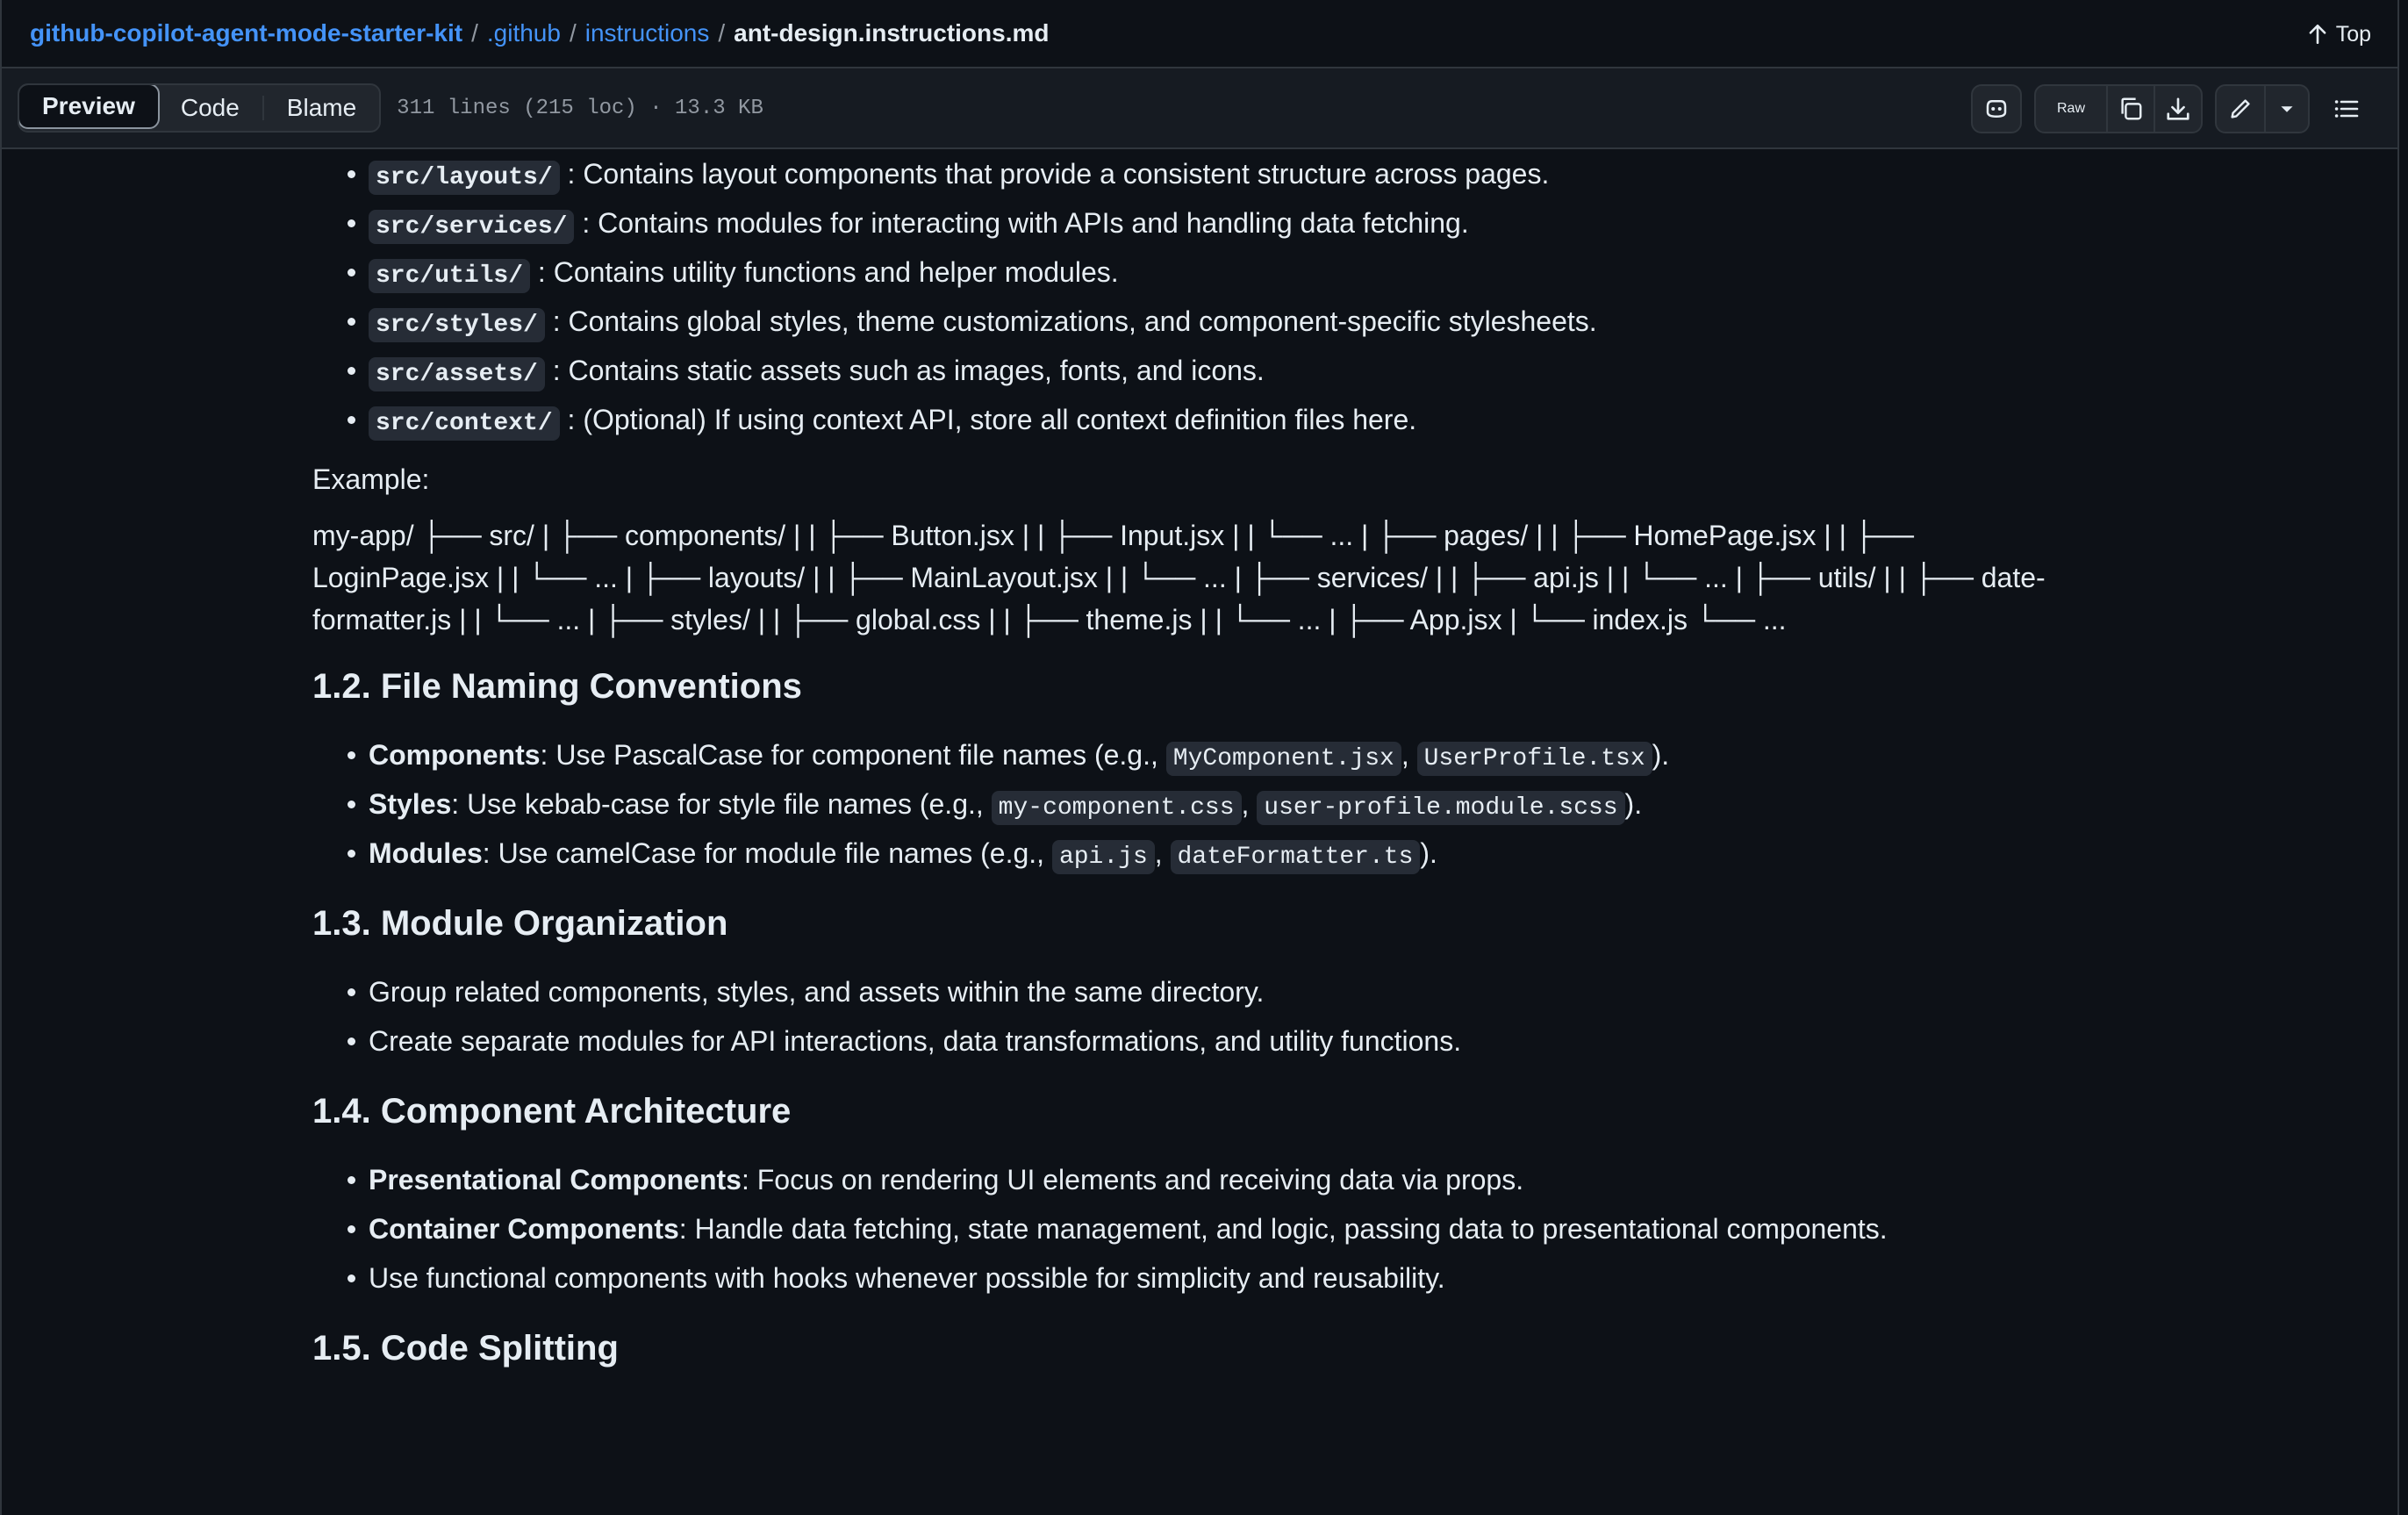 The width and height of the screenshot is (2408, 1515). I want to click on raw-button: Raw, so click(2071, 109).